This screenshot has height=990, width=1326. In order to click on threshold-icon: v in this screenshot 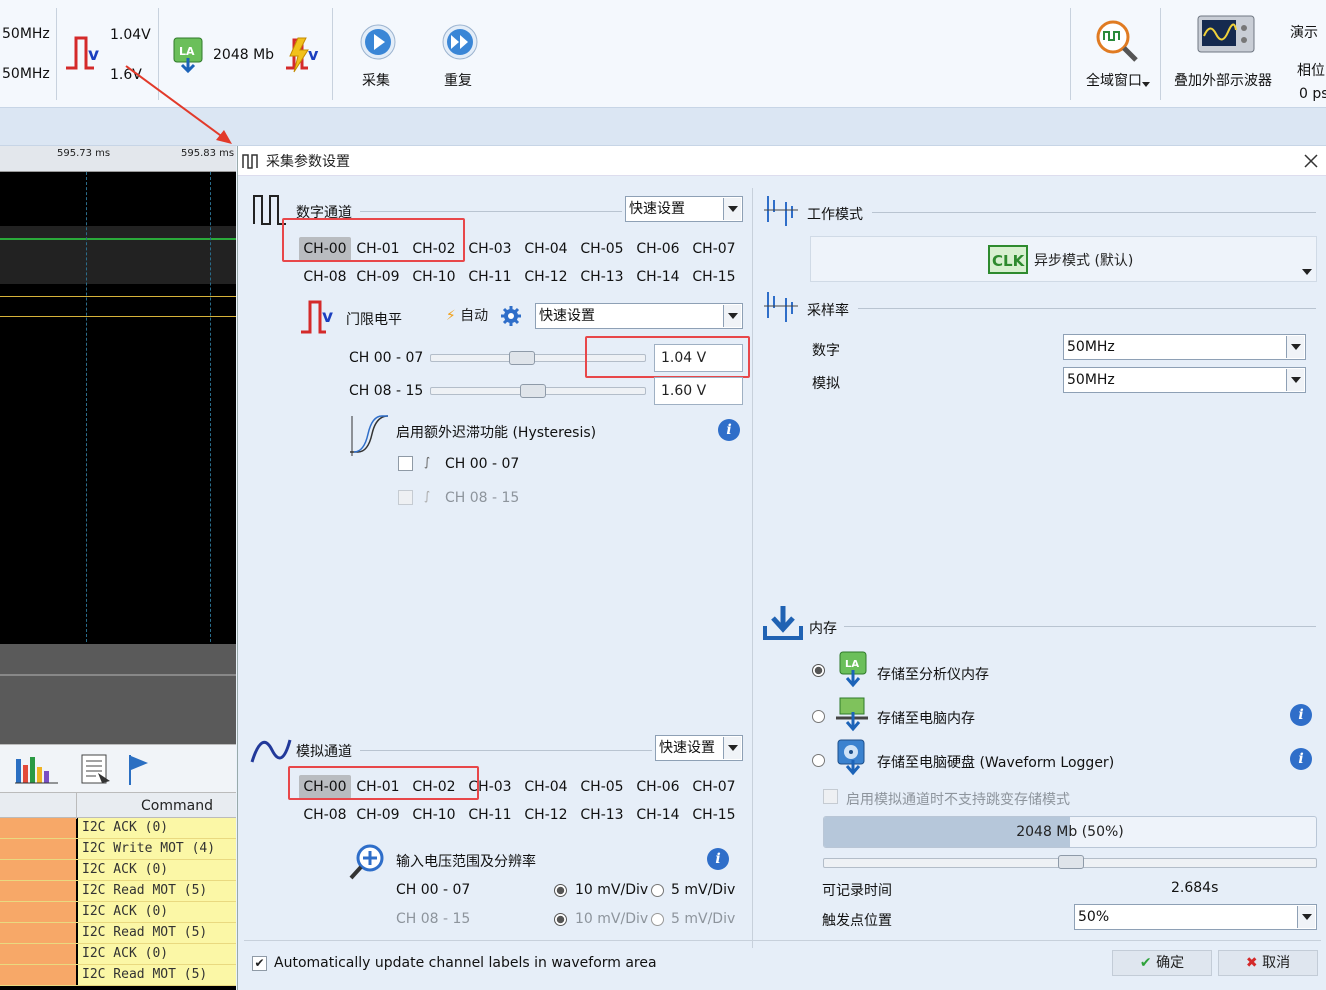, I will do `click(86, 54)`.